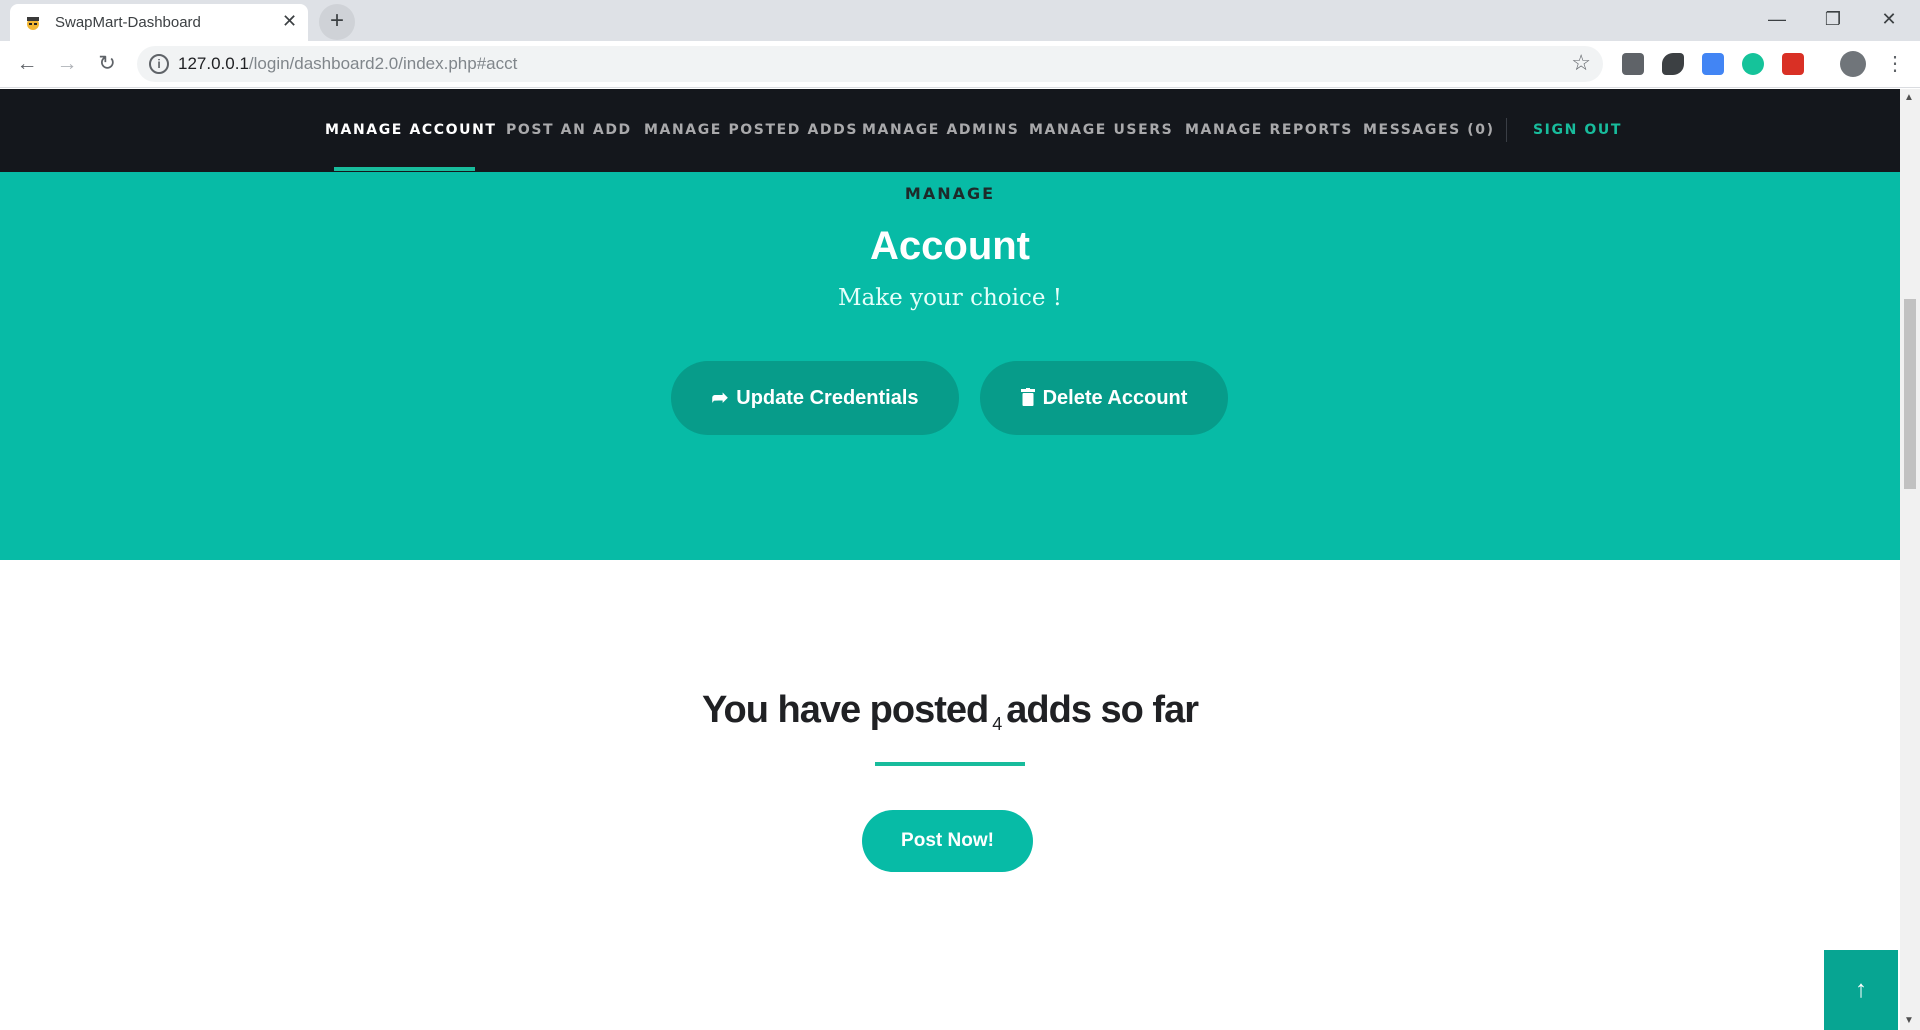 This screenshot has width=1920, height=1030. Describe the element at coordinates (383, 63) in the screenshot. I see `url-path: /login/dashboard2.0/index.php#acct` at that location.